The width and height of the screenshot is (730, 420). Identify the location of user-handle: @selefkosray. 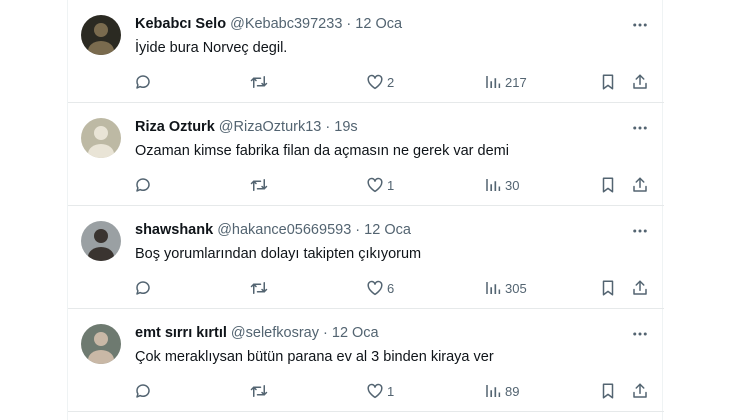
(275, 333).